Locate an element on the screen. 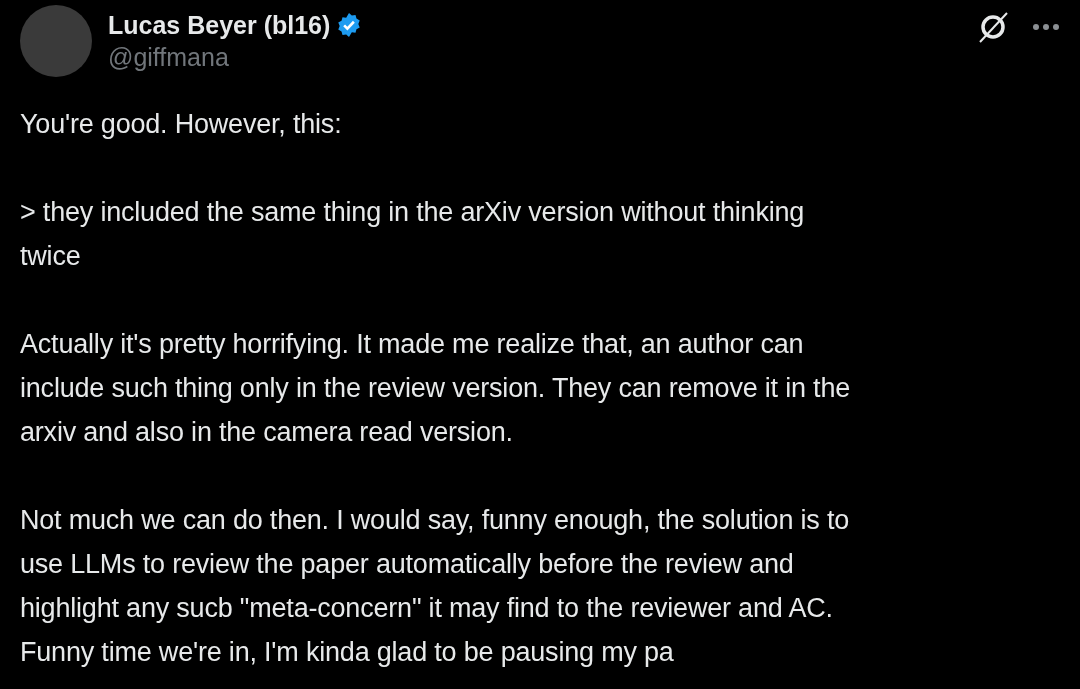 This screenshot has height=689, width=1080. author-name: Lucas Beyer (bl16) is located at coordinates (219, 25).